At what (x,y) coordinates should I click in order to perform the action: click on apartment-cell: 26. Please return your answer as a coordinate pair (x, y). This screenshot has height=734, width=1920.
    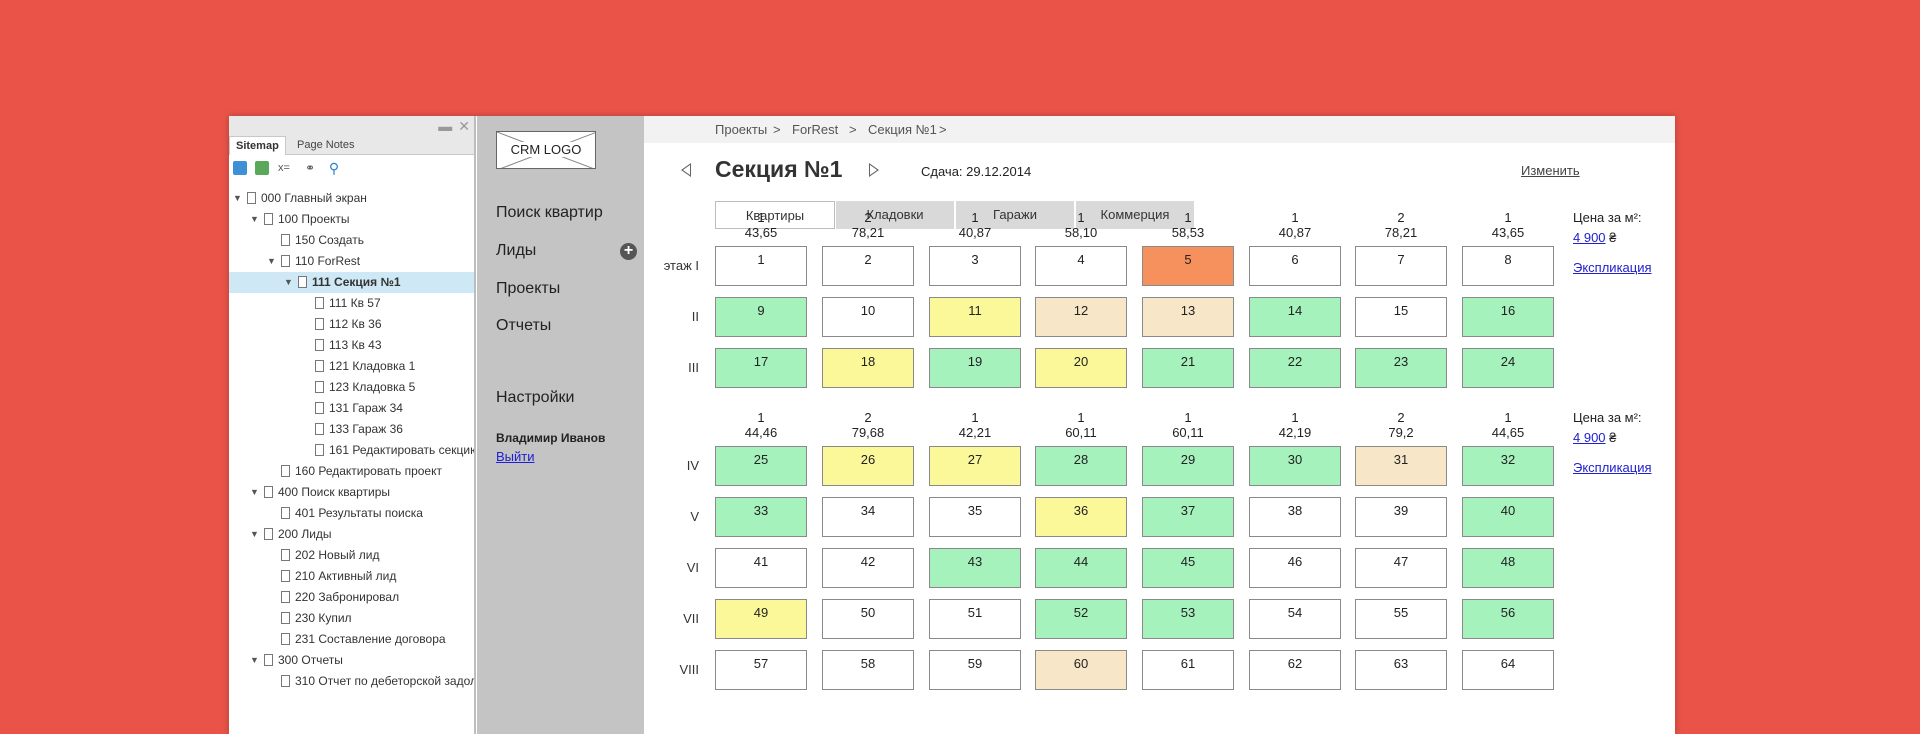
    Looking at the image, I should click on (868, 466).